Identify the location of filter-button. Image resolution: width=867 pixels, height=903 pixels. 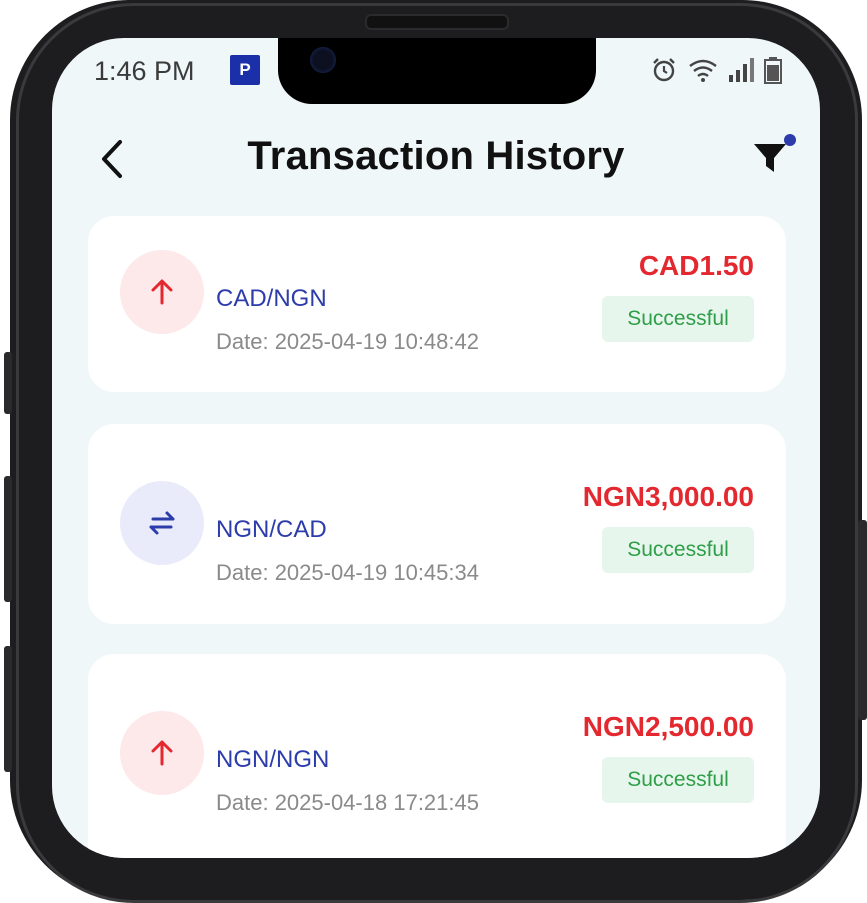
(774, 156).